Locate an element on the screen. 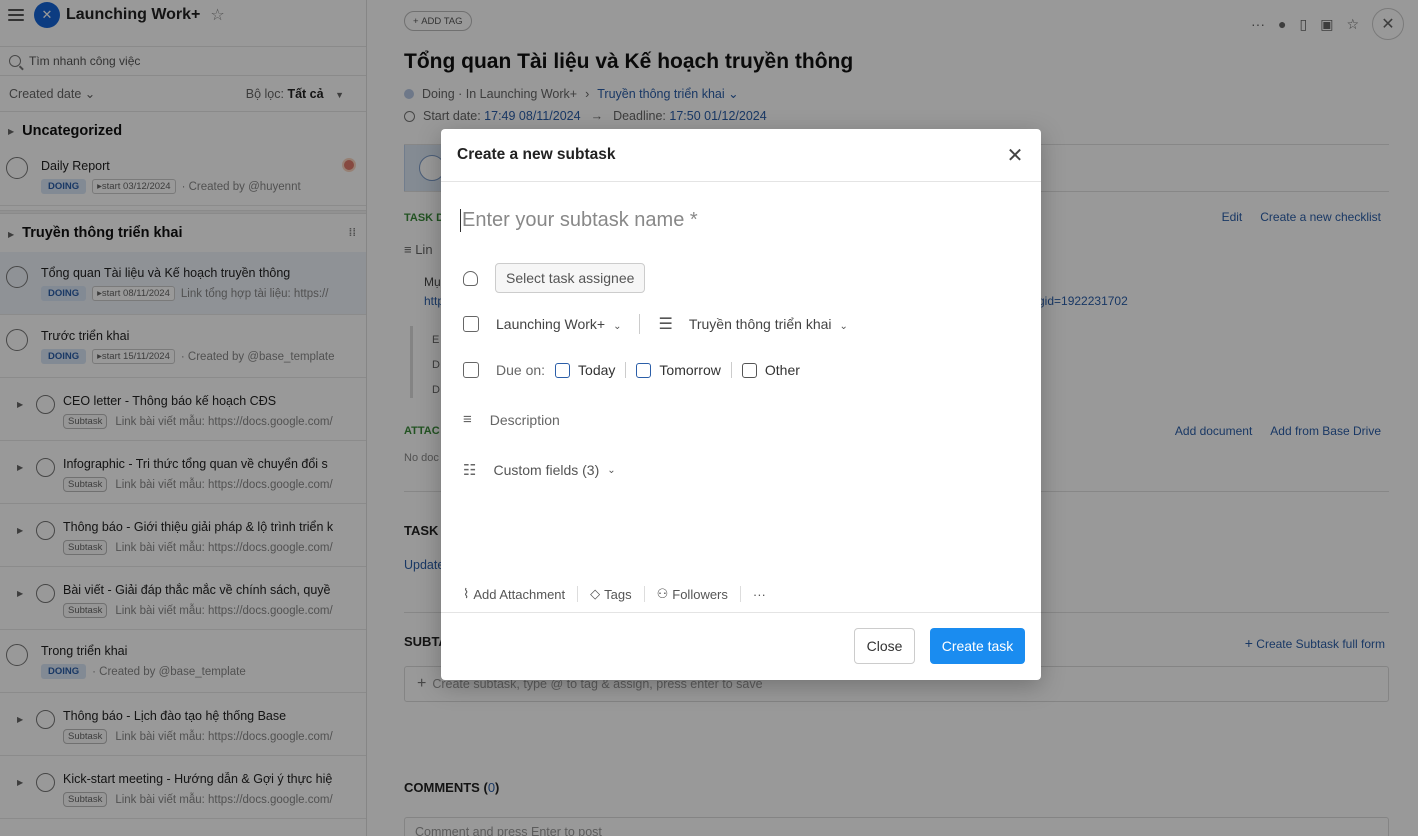 The width and height of the screenshot is (1418, 836). project-select-value: Launching Work+ is located at coordinates (551, 324).